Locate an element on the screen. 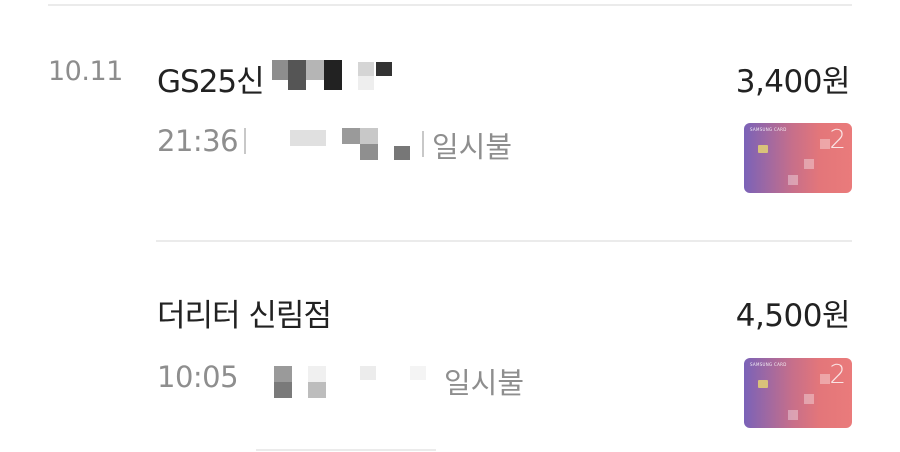  transaction-divider is located at coordinates (504, 241).